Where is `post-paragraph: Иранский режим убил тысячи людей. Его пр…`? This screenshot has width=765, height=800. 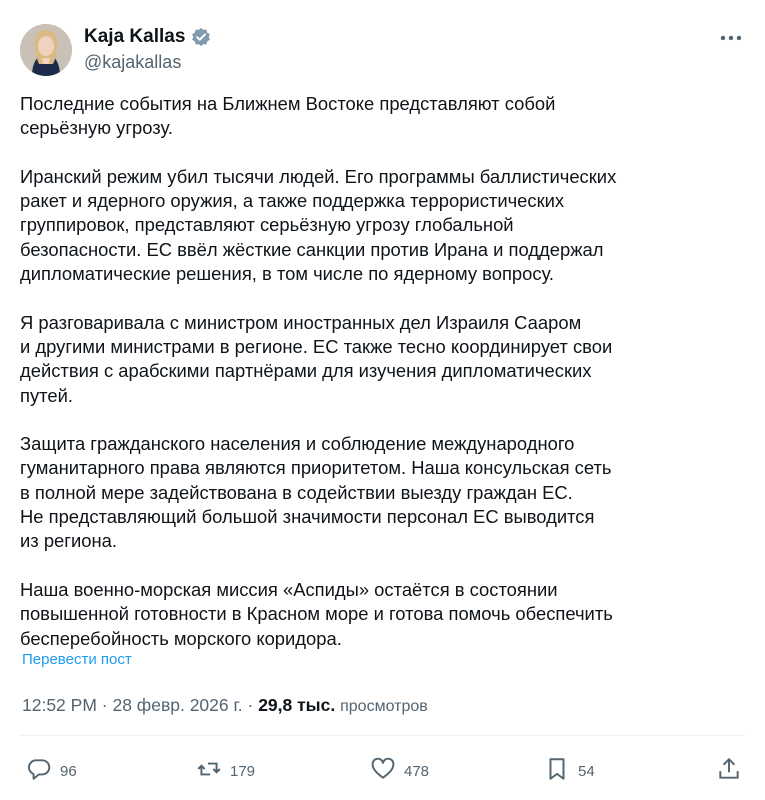 post-paragraph: Иранский режим убил тысячи людей. Его пр… is located at coordinates (318, 225).